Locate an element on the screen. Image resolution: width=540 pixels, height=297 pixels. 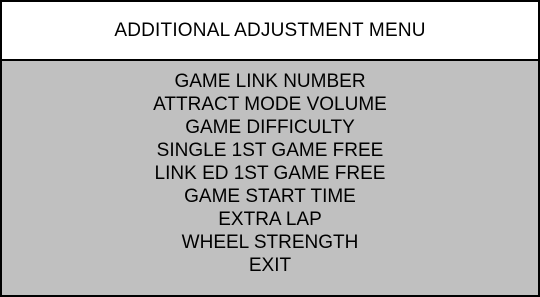
menu-item-link-ed-1st-game-free: LINK ED 1ST GAME FREE is located at coordinates (270, 173).